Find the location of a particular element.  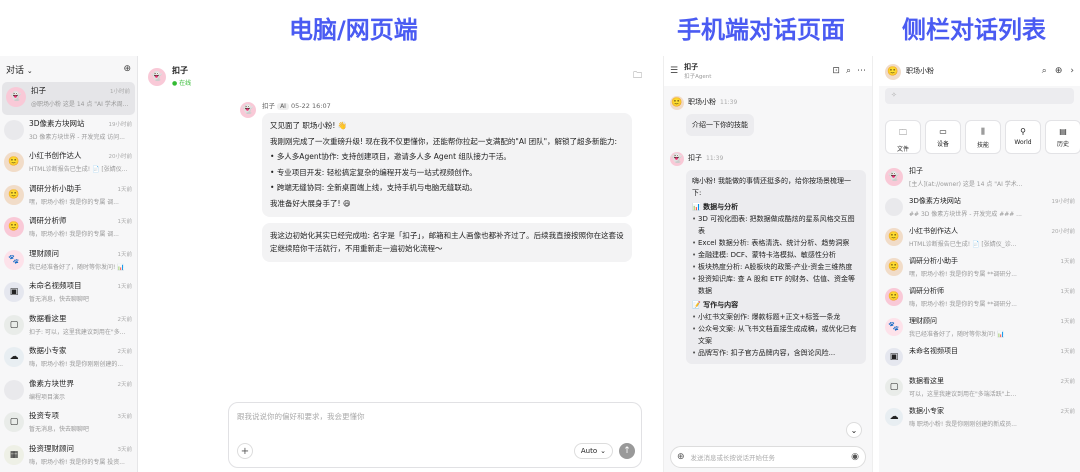

folder-icon: ⊡ is located at coordinates (836, 71).